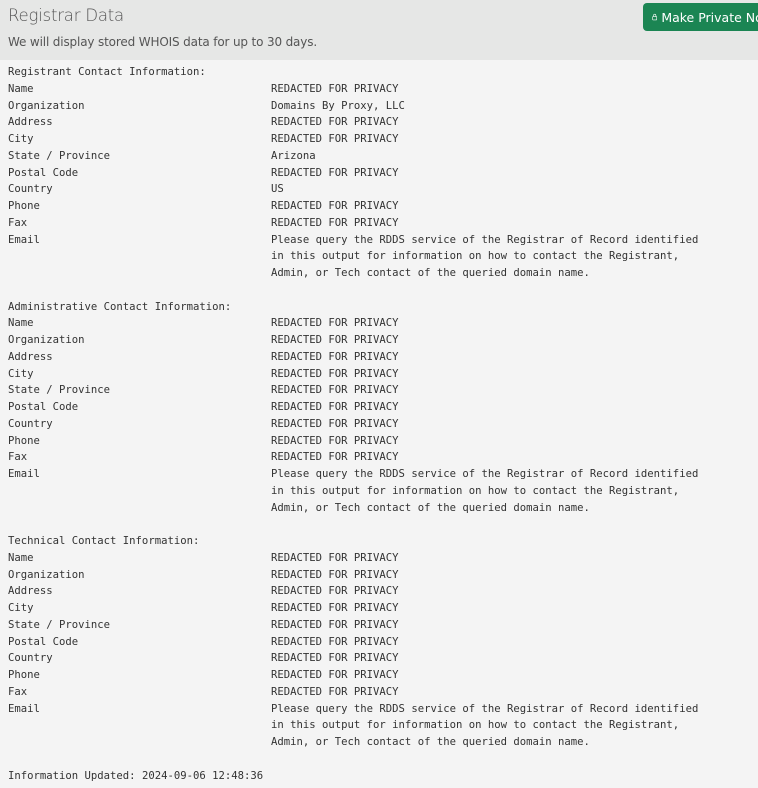 The height and width of the screenshot is (788, 758). Describe the element at coordinates (21, 88) in the screenshot. I see `field-label: Name` at that location.